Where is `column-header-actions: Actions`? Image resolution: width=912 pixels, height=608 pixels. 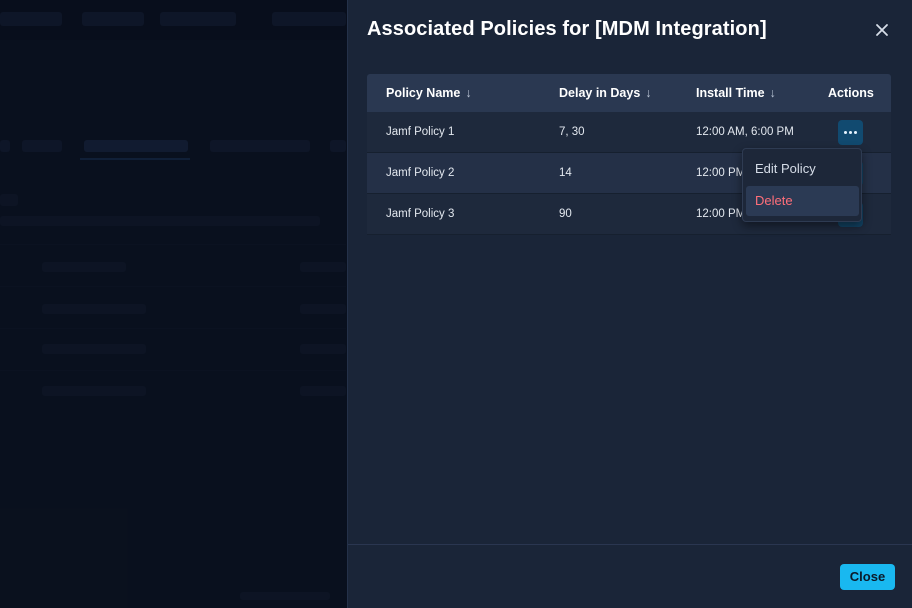 column-header-actions: Actions is located at coordinates (851, 93).